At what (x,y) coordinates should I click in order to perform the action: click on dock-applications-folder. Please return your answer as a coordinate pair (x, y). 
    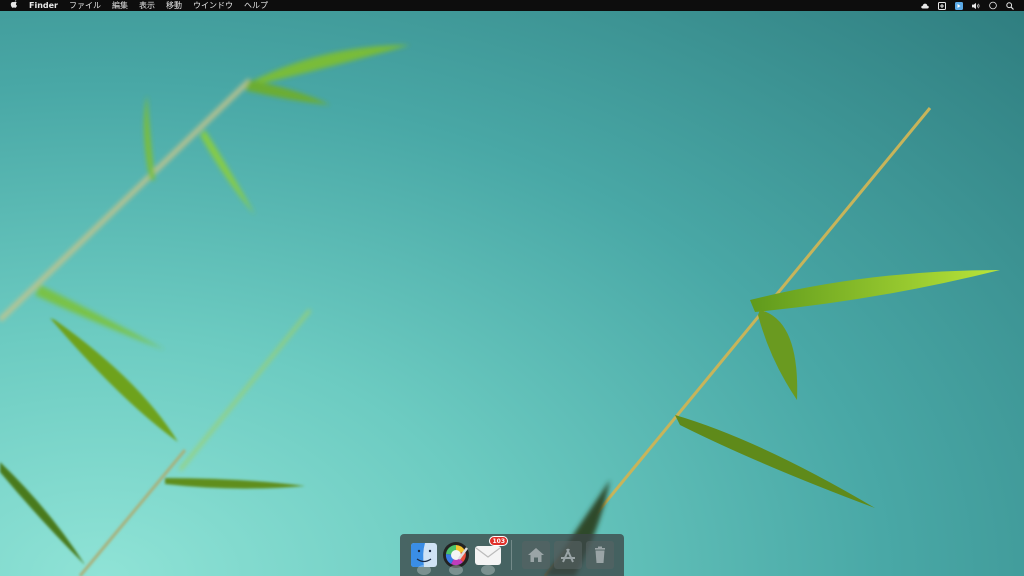
    Looking at the image, I should click on (568, 555).